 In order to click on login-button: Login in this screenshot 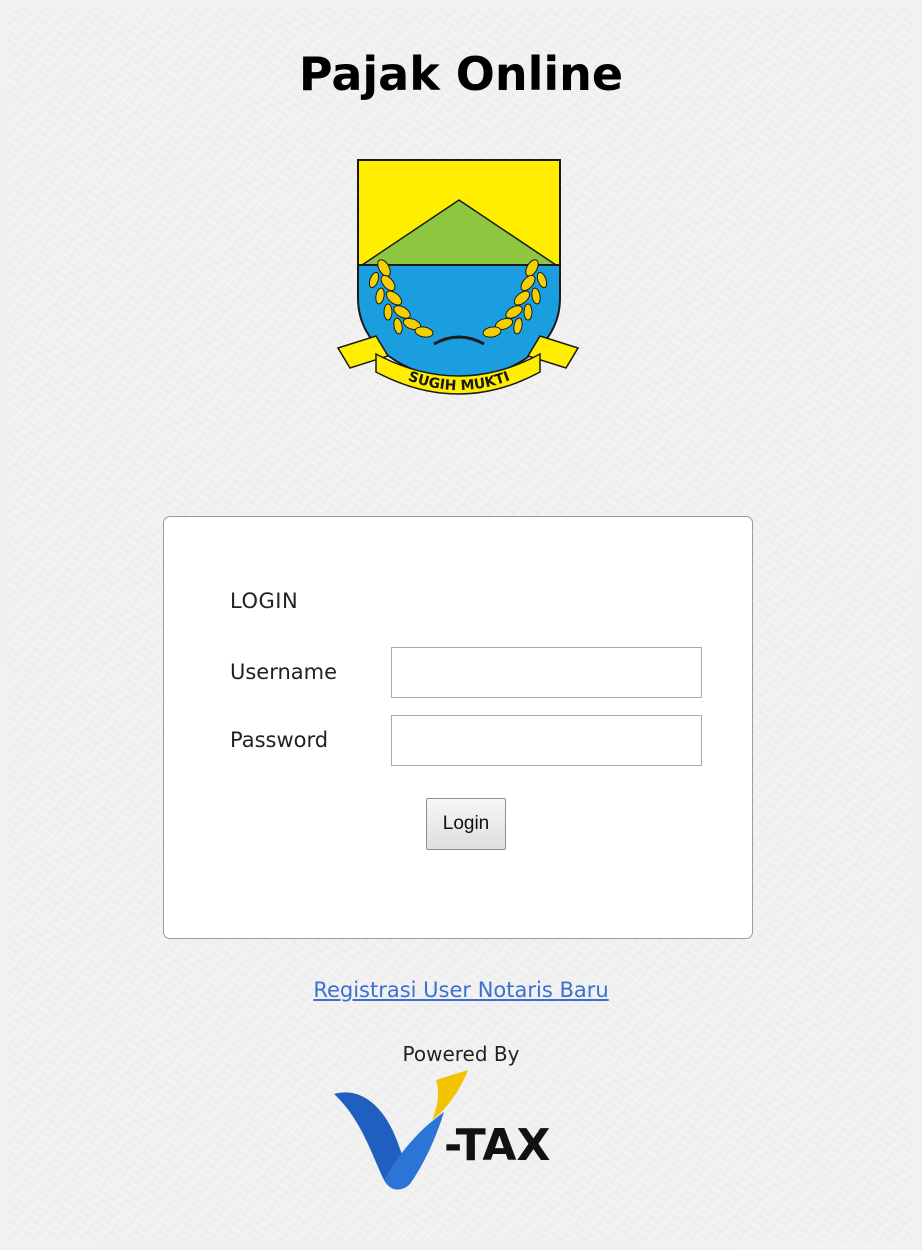, I will do `click(466, 824)`.